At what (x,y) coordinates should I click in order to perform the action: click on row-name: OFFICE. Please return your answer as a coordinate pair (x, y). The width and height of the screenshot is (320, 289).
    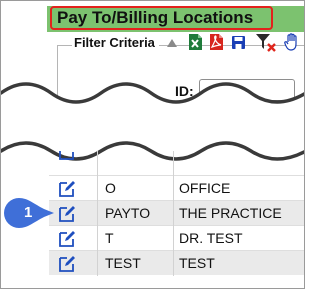
    Looking at the image, I should click on (205, 188).